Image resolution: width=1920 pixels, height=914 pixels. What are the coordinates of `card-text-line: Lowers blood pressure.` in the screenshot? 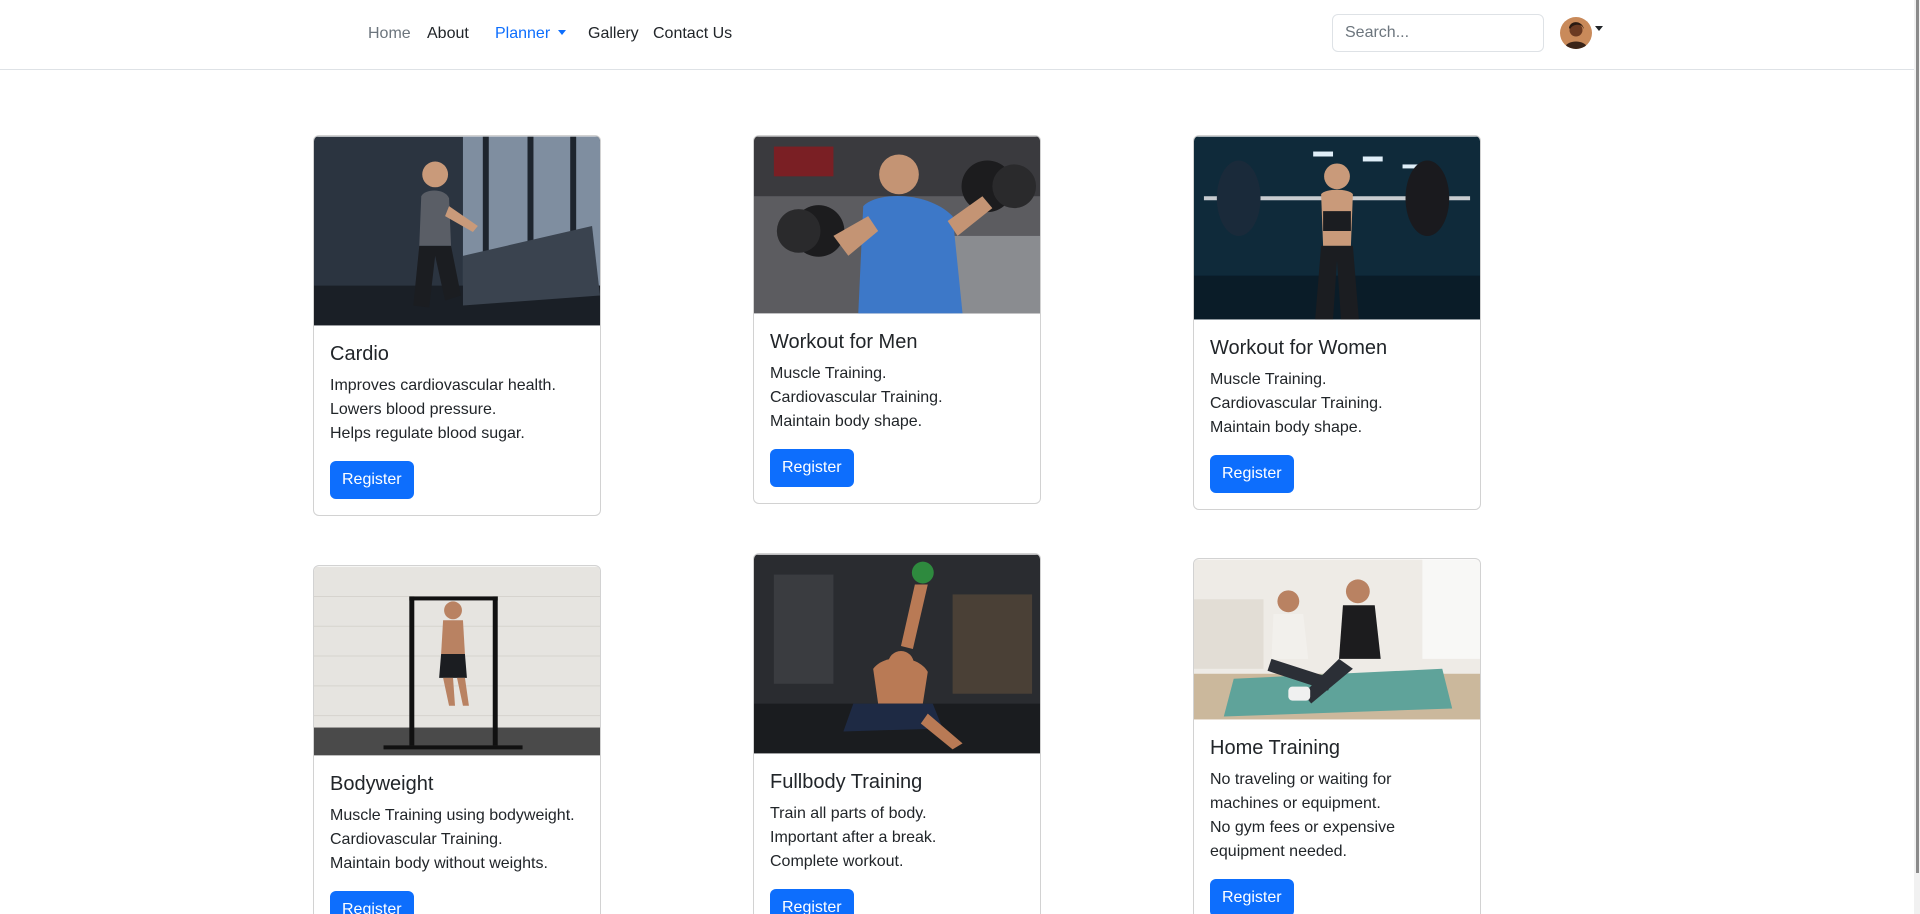 It's located at (413, 409).